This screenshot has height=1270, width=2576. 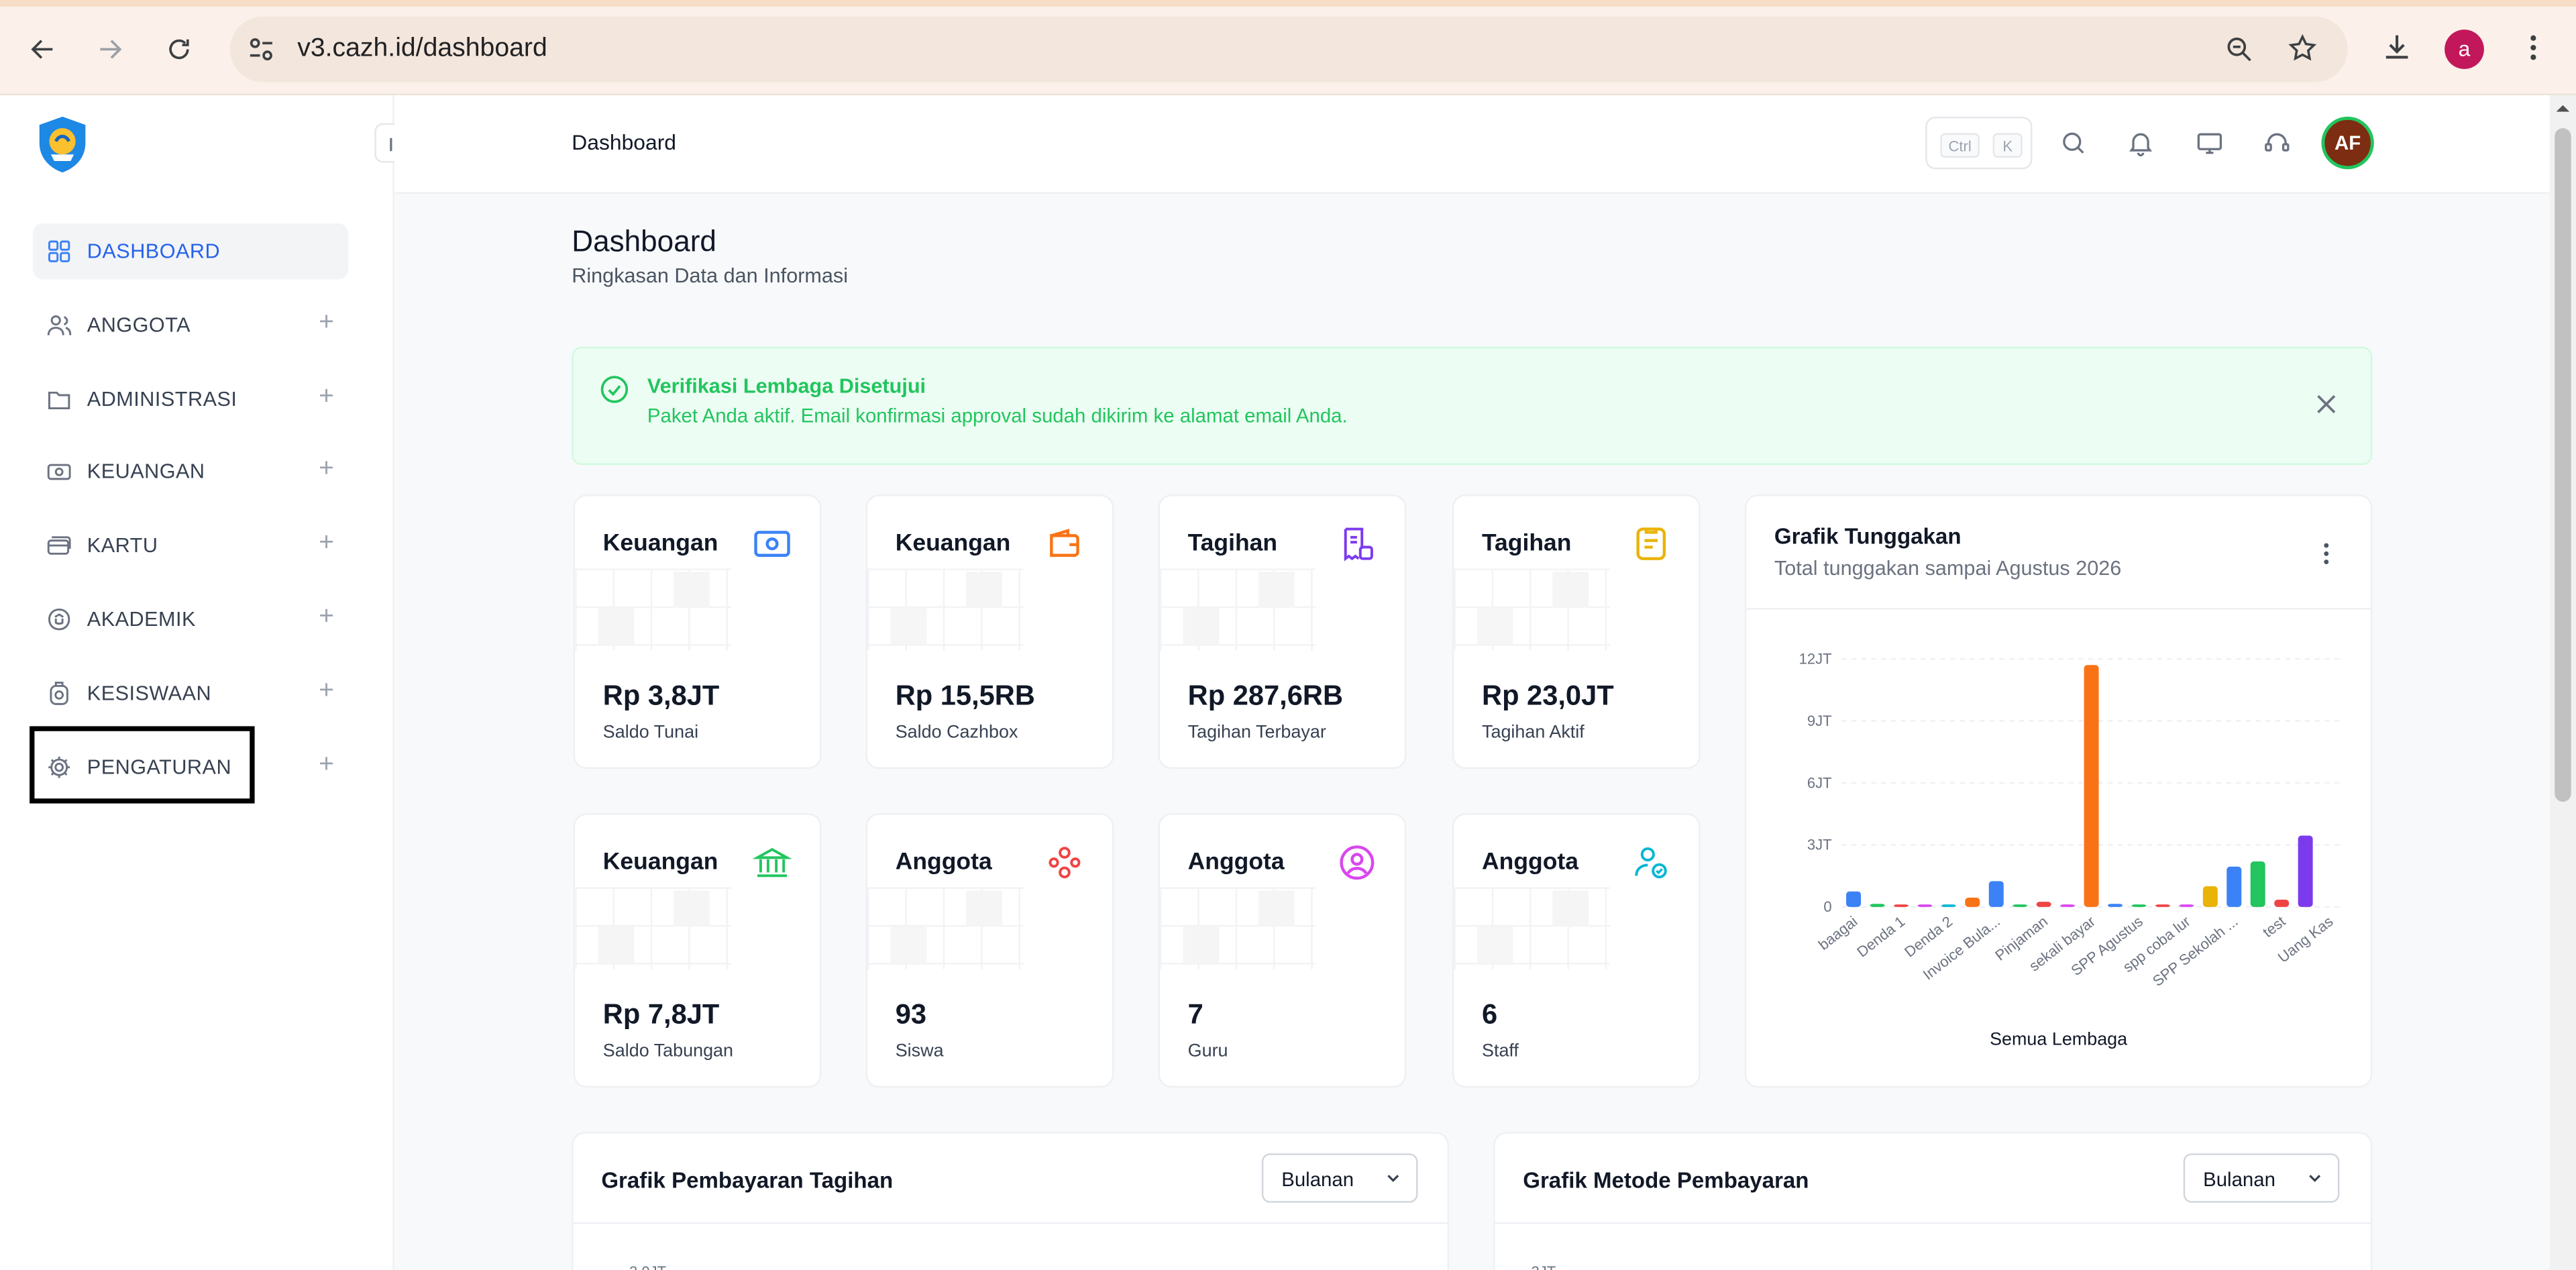 What do you see at coordinates (63, 144) in the screenshot?
I see `logo` at bounding box center [63, 144].